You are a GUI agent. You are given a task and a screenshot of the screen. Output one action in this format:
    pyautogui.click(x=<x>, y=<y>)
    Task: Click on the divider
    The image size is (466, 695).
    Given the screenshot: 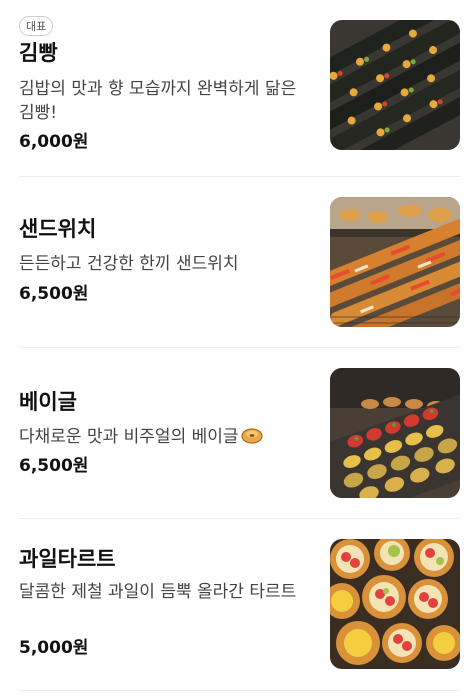 What is the action you would take?
    pyautogui.click(x=239, y=690)
    